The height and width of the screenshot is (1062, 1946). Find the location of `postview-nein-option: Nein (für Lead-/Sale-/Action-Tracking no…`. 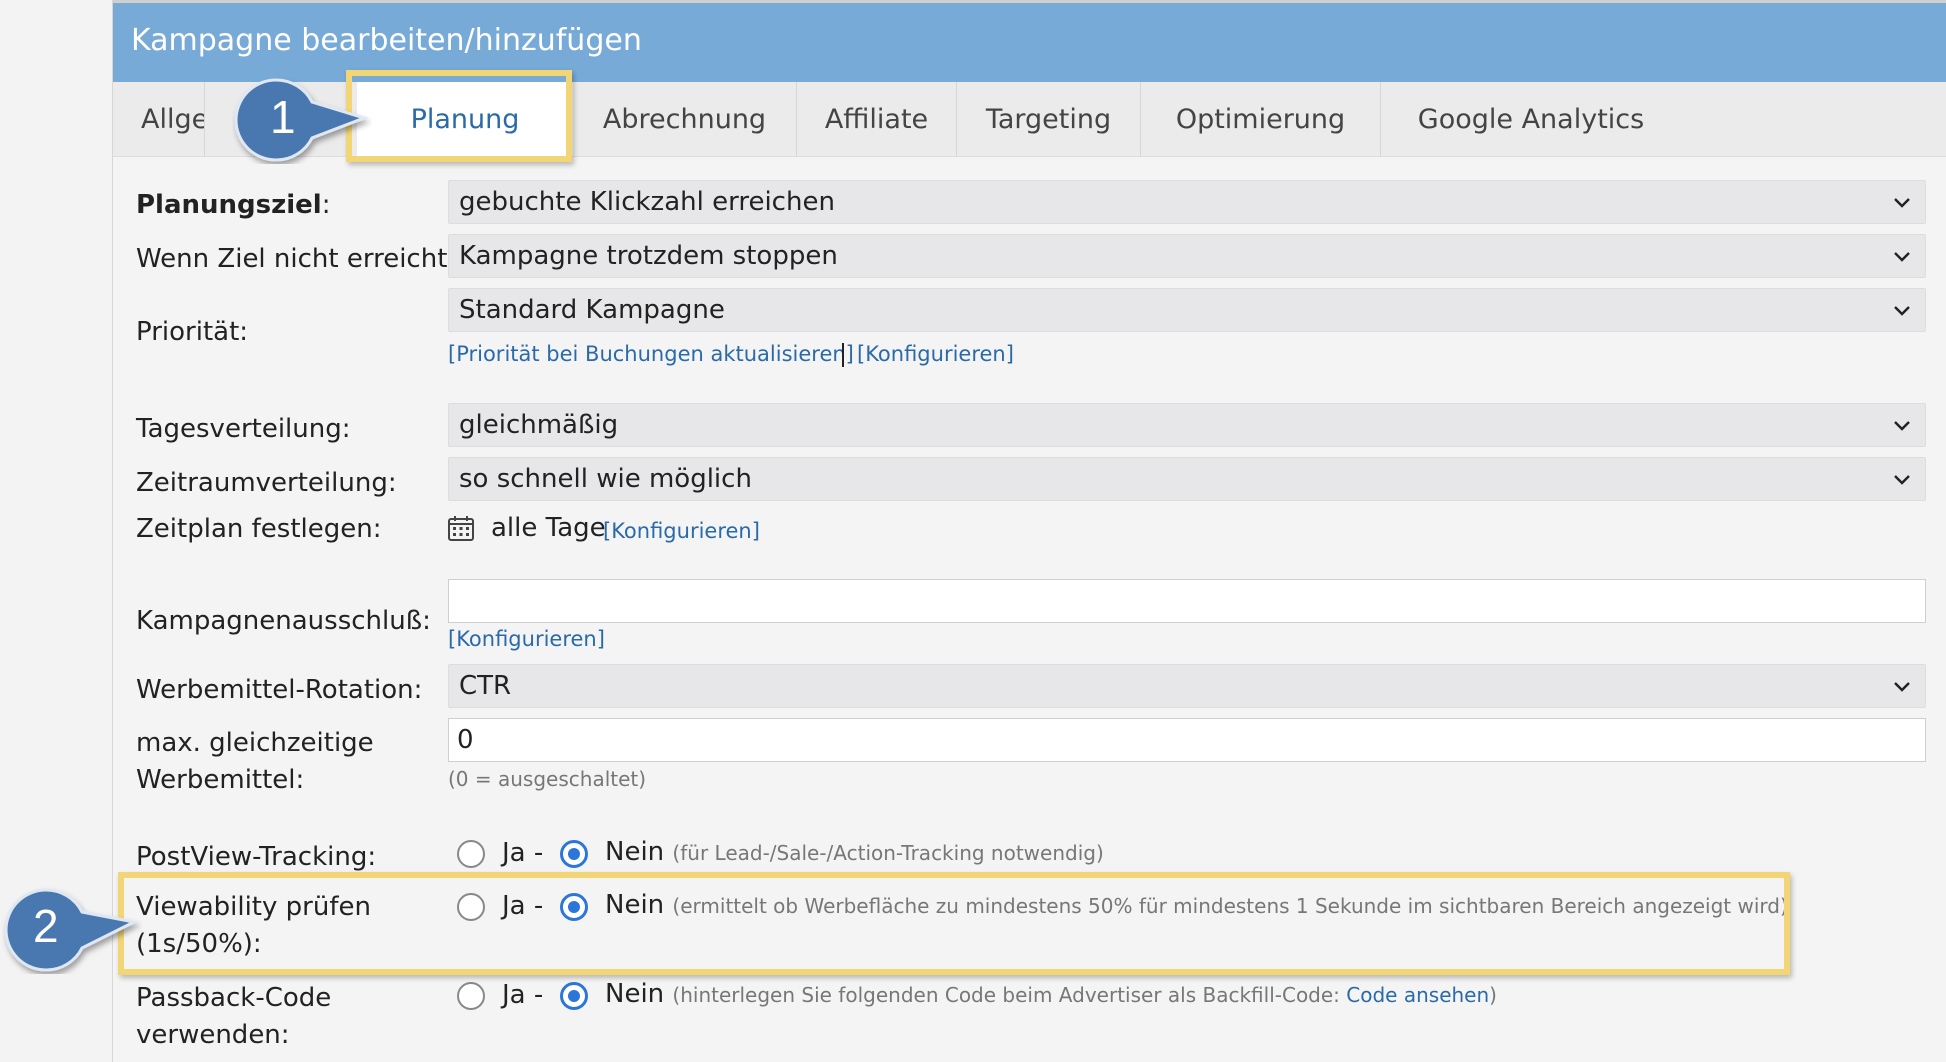

postview-nein-option: Nein (für Lead-/Sale-/Action-Tracking no… is located at coordinates (854, 852).